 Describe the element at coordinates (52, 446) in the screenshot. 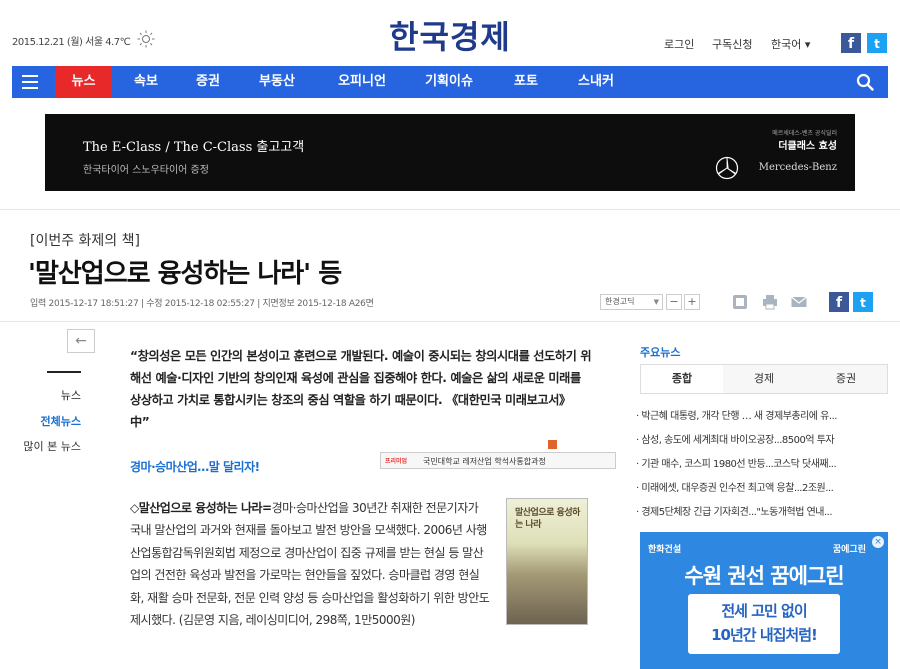

I see `left-nav-most-viewed: 많이 본 뉴스` at that location.